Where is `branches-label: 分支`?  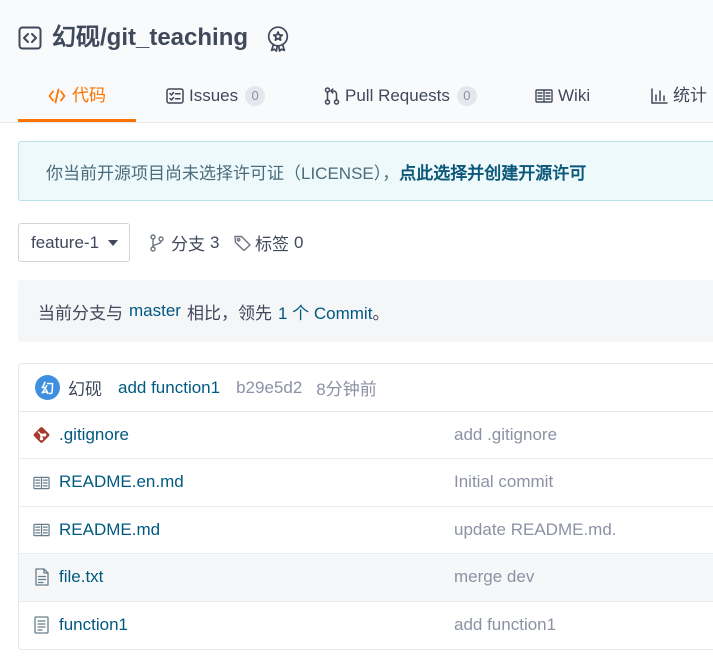 branches-label: 分支 is located at coordinates (188, 244).